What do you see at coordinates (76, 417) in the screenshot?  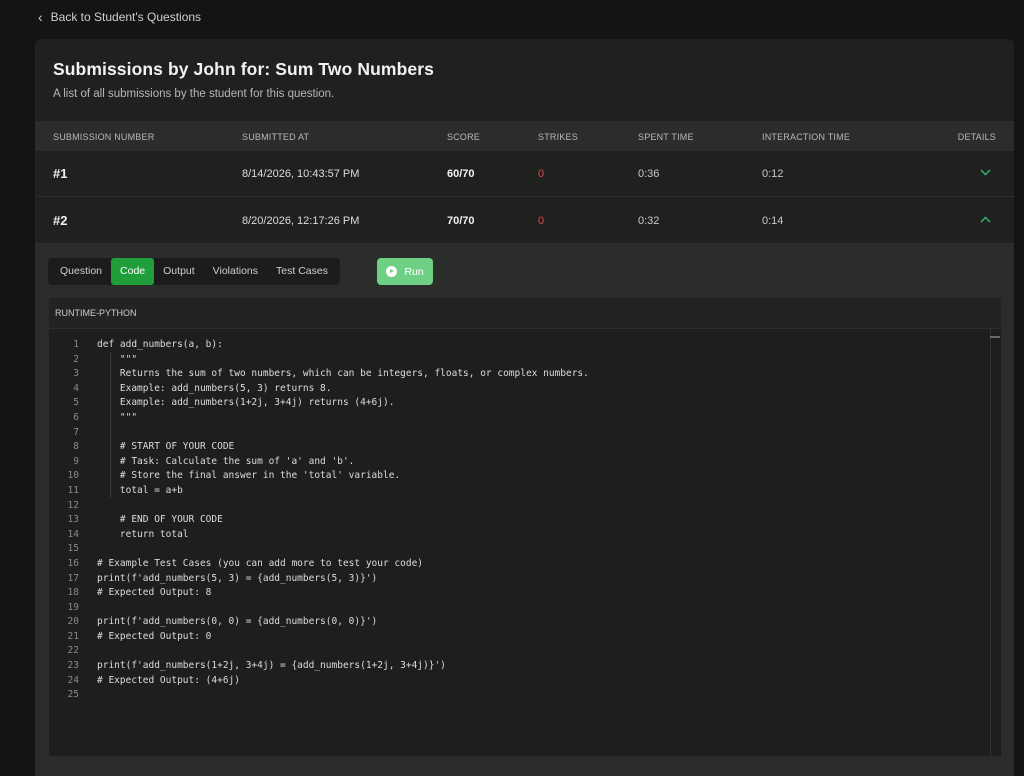 I see `line-number: 6` at bounding box center [76, 417].